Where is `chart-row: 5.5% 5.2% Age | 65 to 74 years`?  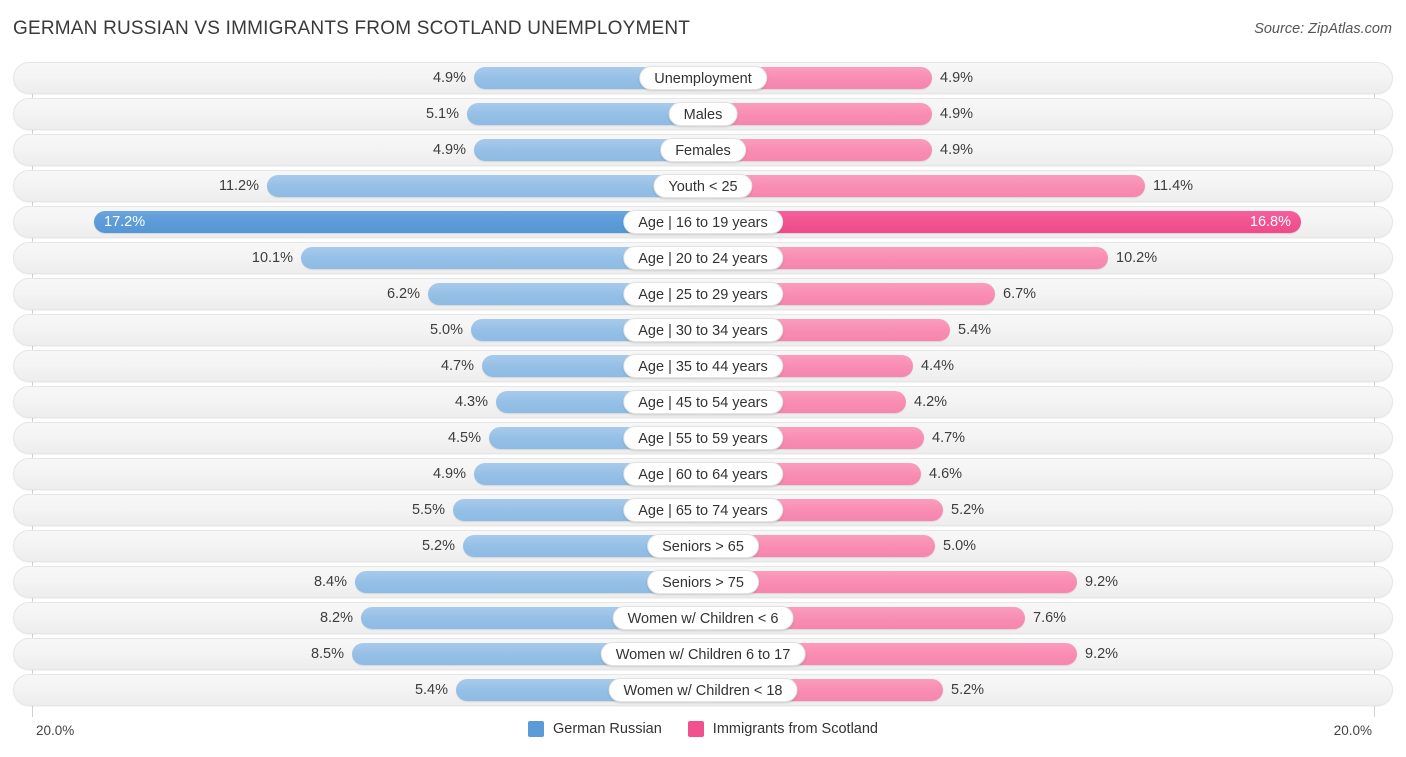
chart-row: 5.5% 5.2% Age | 65 to 74 years is located at coordinates (703, 510).